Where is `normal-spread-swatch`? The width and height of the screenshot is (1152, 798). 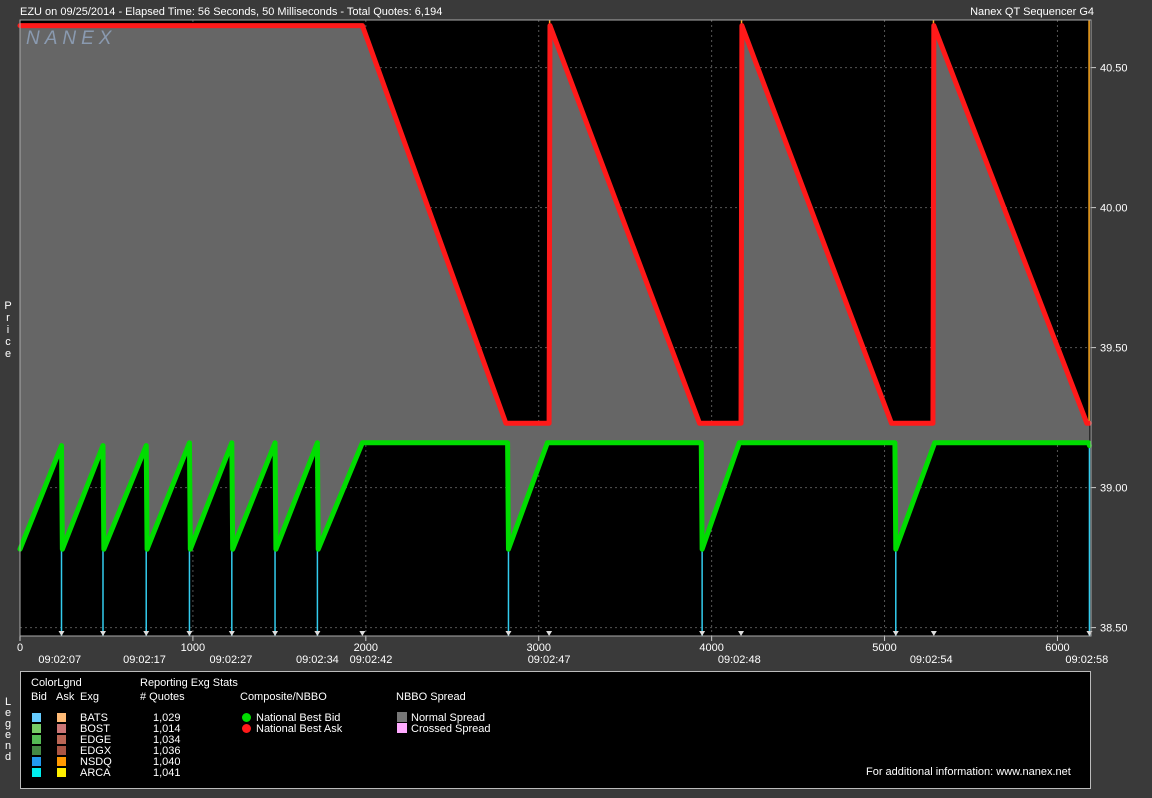
normal-spread-swatch is located at coordinates (402, 717).